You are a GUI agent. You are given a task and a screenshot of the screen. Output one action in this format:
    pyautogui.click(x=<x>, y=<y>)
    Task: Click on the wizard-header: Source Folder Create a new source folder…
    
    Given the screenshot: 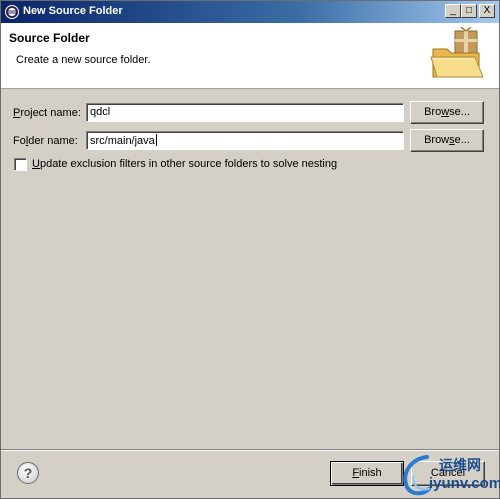 What is the action you would take?
    pyautogui.click(x=250, y=56)
    